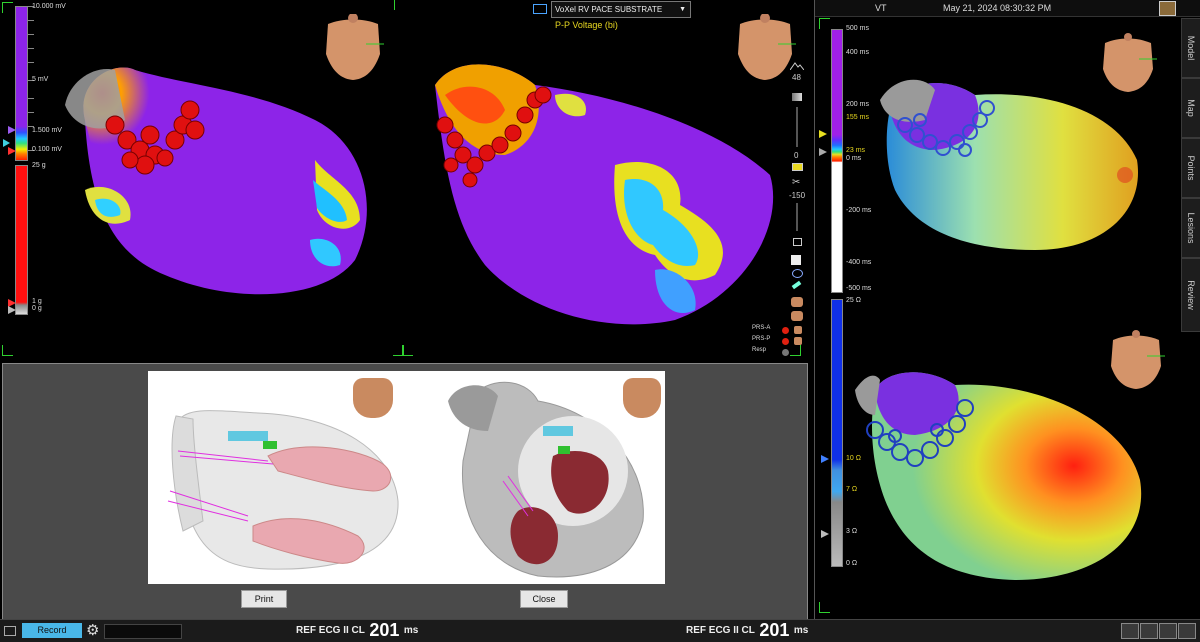 The height and width of the screenshot is (642, 1200). What do you see at coordinates (52, 630) in the screenshot?
I see `record-button: Record` at bounding box center [52, 630].